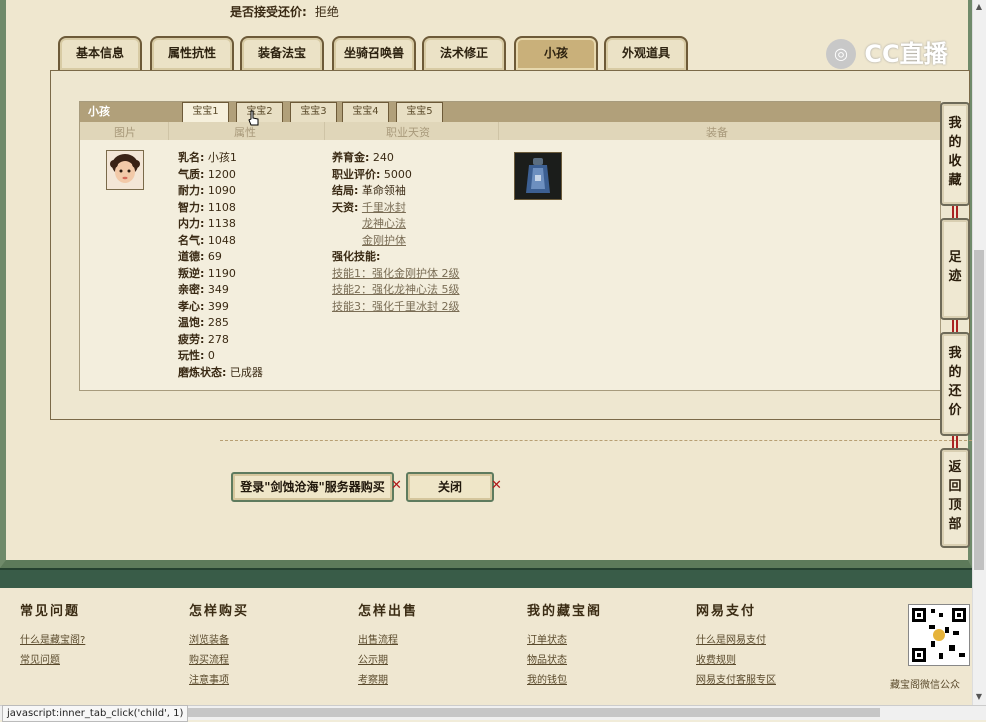 This screenshot has width=986, height=722. I want to click on tab-equipment: 装备法宝, so click(282, 53).